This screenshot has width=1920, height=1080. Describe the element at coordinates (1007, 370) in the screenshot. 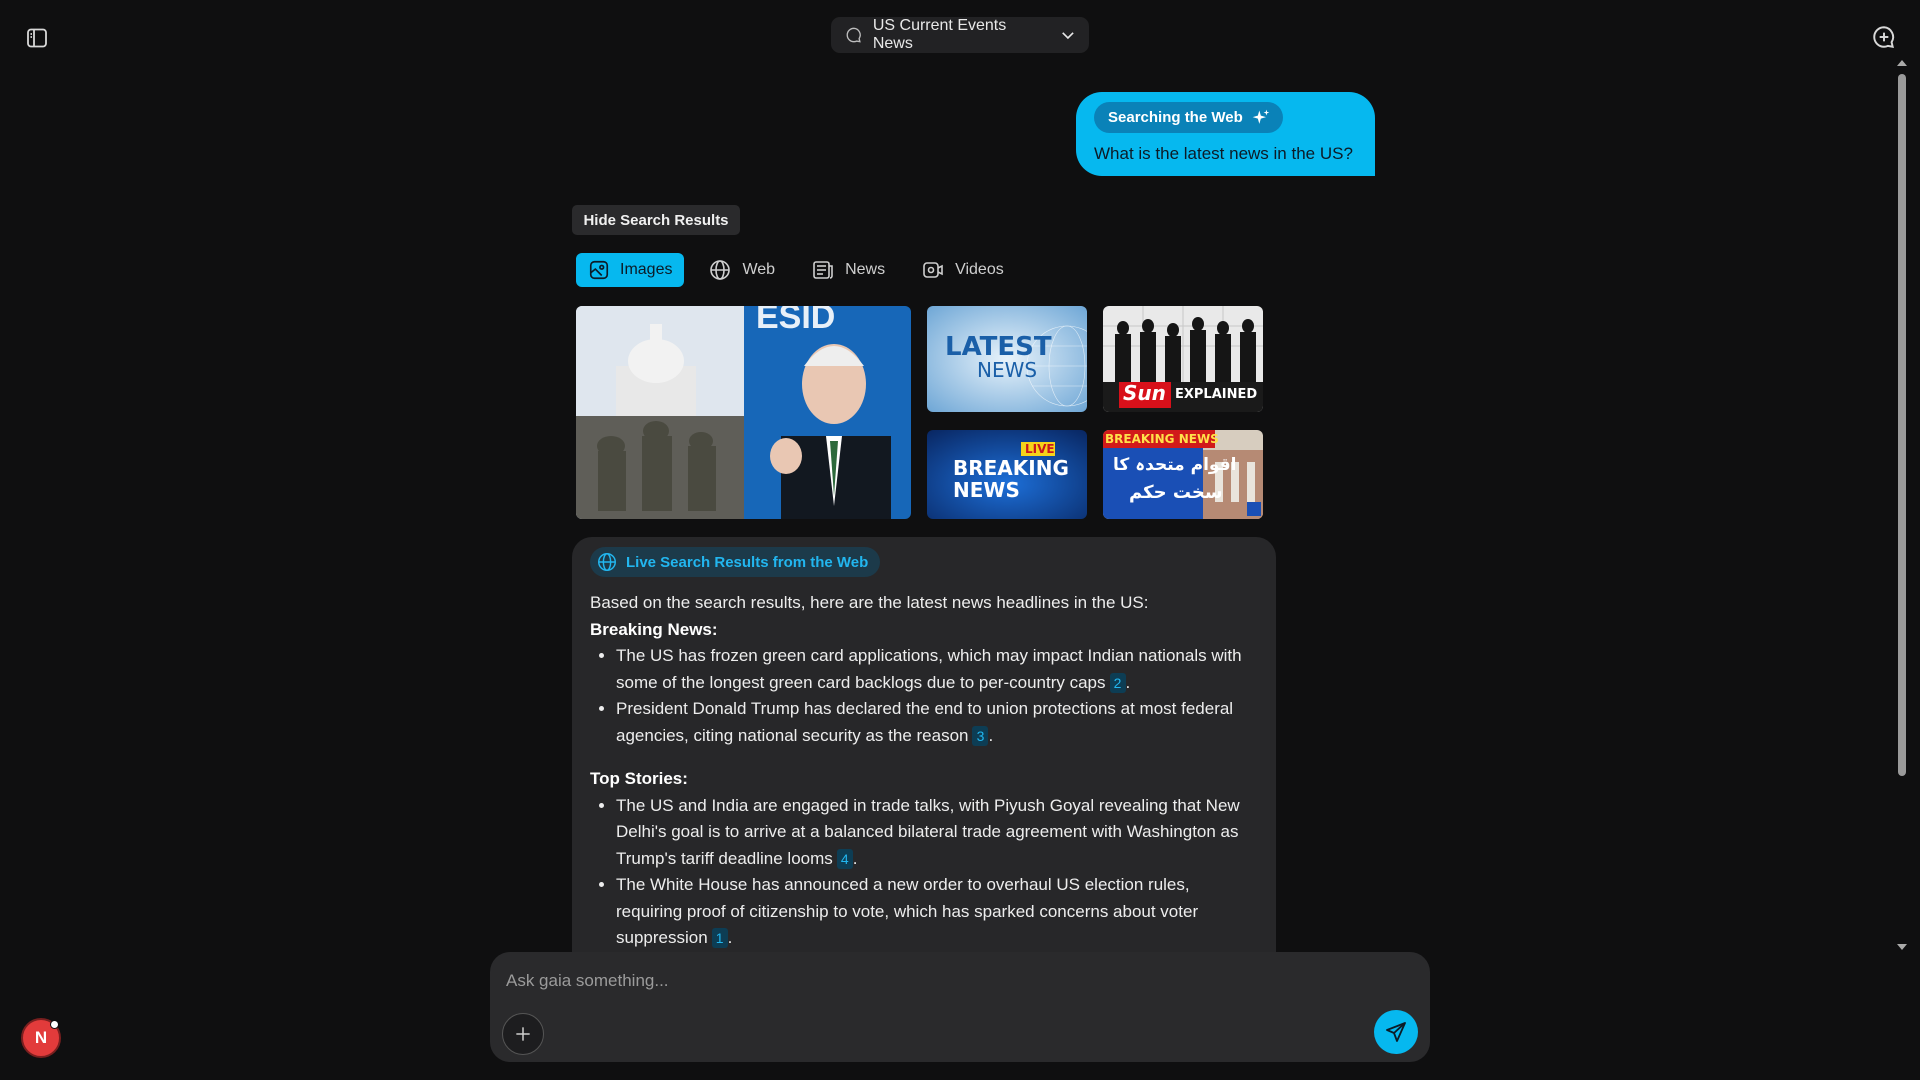

I see `latest-news-text: NEWS` at that location.